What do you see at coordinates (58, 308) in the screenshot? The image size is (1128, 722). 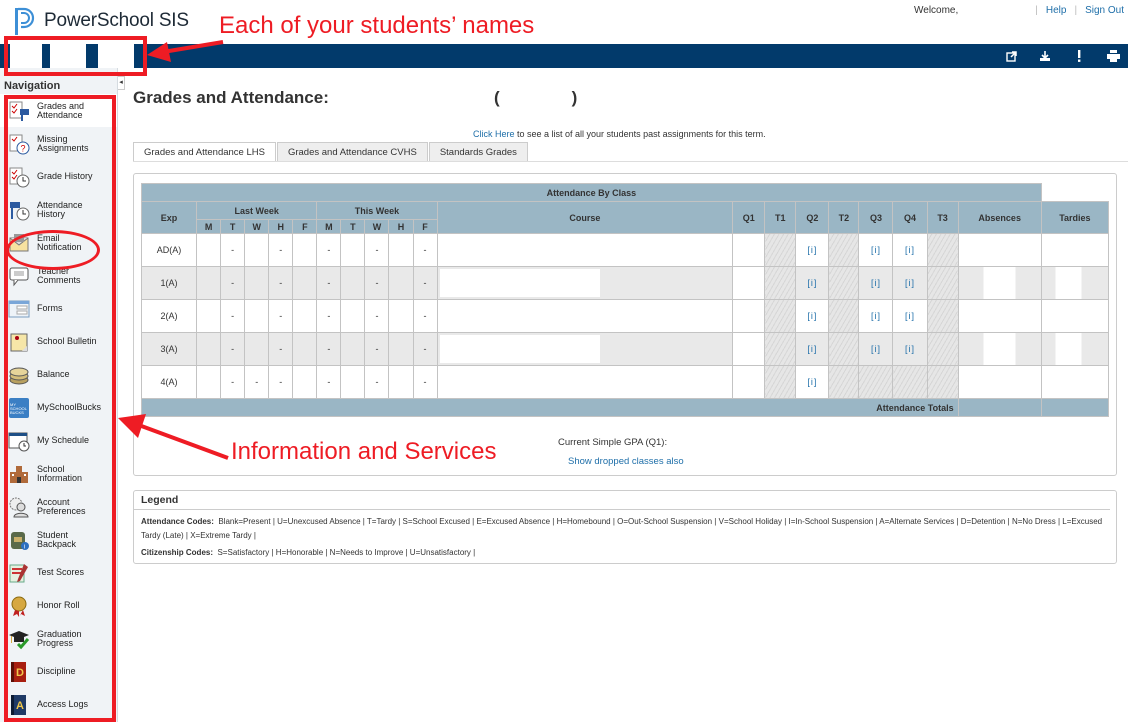 I see `sidebar-item-forms: Forms` at bounding box center [58, 308].